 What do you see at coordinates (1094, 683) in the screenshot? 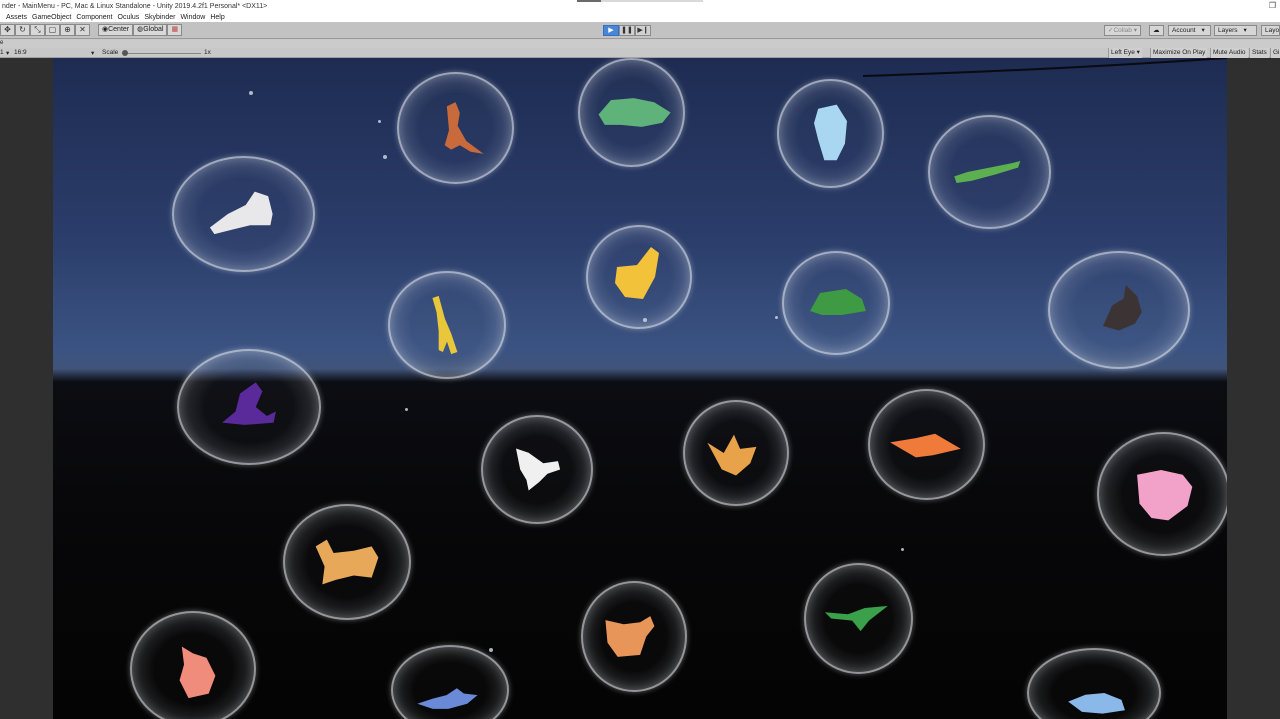
I see `bubble-whale` at bounding box center [1094, 683].